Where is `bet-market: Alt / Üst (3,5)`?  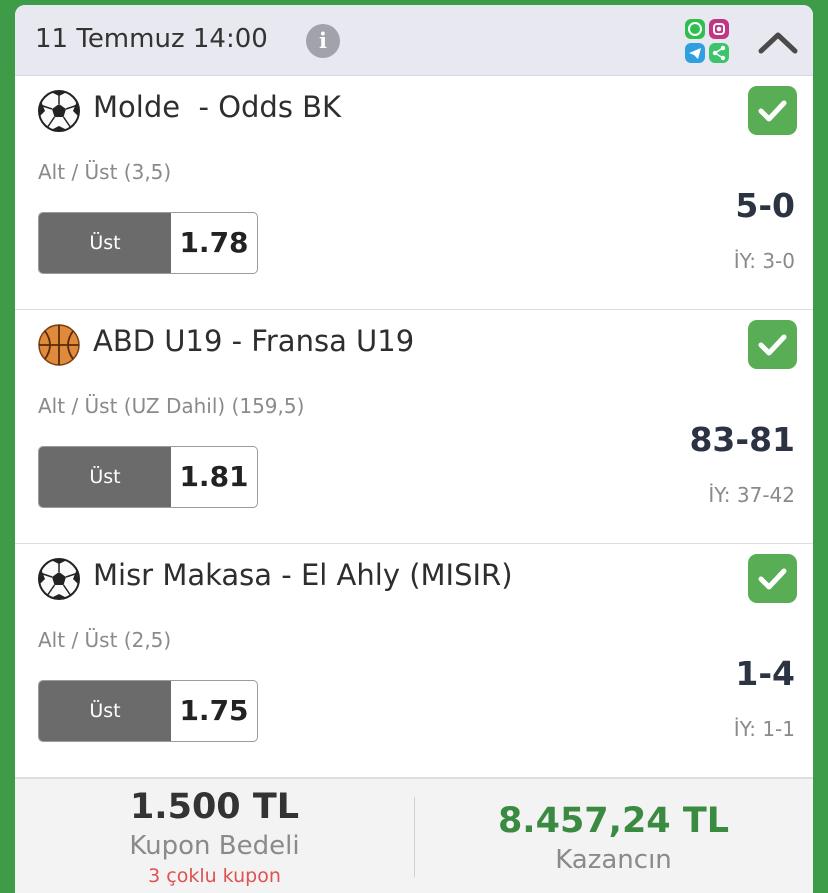
bet-market: Alt / Üst (3,5) is located at coordinates (105, 172).